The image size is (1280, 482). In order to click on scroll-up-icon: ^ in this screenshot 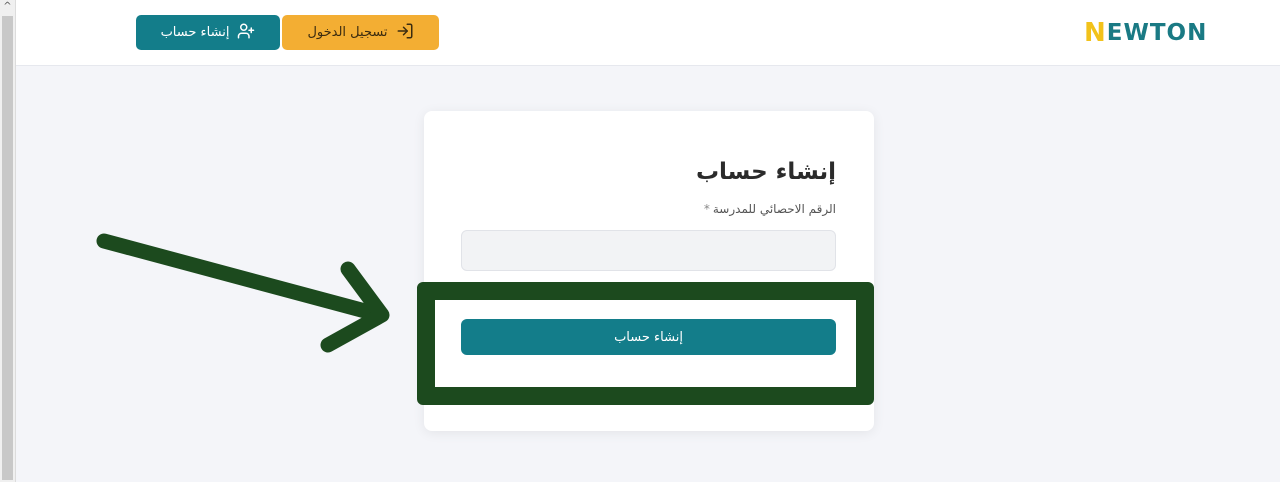, I will do `click(7, 7)`.